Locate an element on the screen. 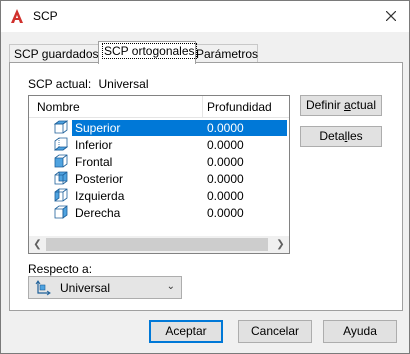  row-name: Superior is located at coordinates (137, 128).